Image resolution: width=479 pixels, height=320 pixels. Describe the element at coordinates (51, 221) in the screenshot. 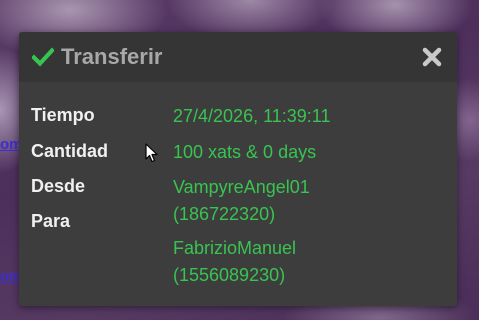

I see `to-label: Para` at that location.